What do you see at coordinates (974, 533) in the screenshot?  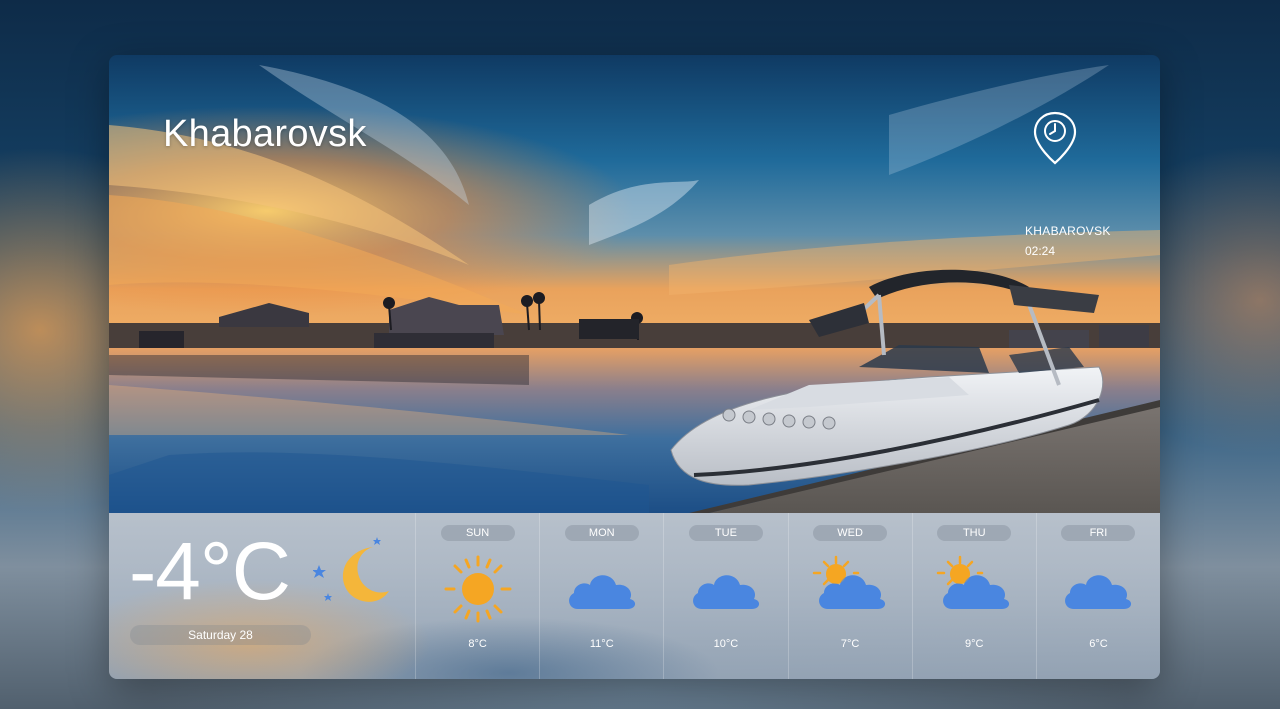 I see `forecast-day-label: THU` at bounding box center [974, 533].